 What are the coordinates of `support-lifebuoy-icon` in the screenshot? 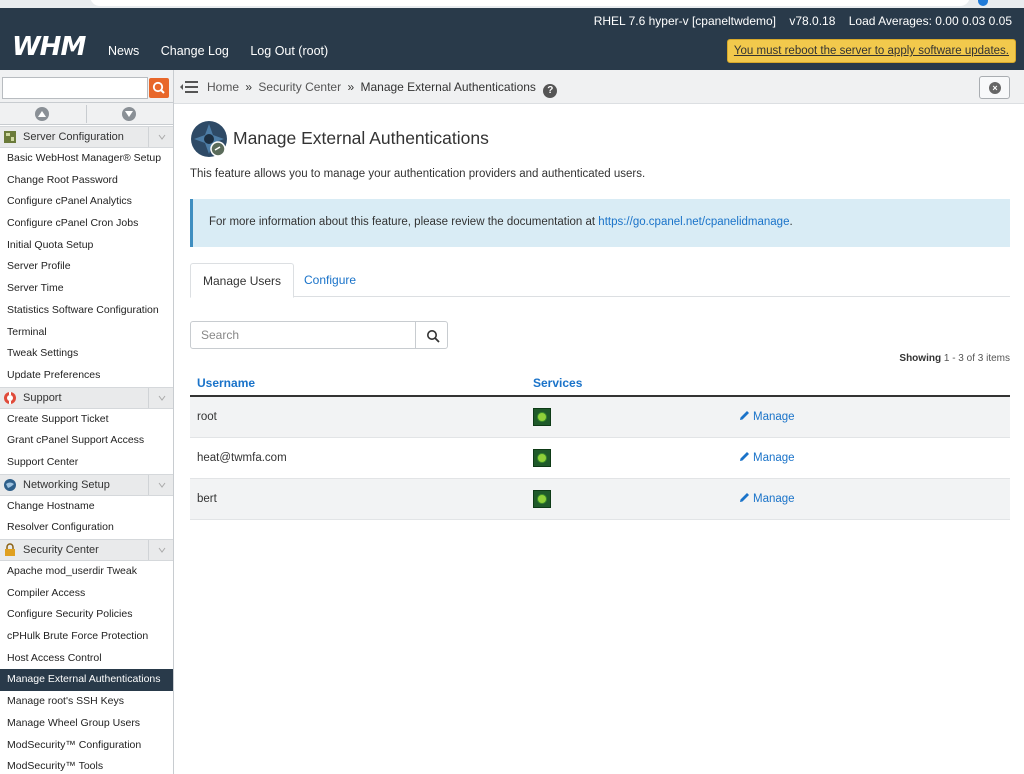 It's located at (10, 398).